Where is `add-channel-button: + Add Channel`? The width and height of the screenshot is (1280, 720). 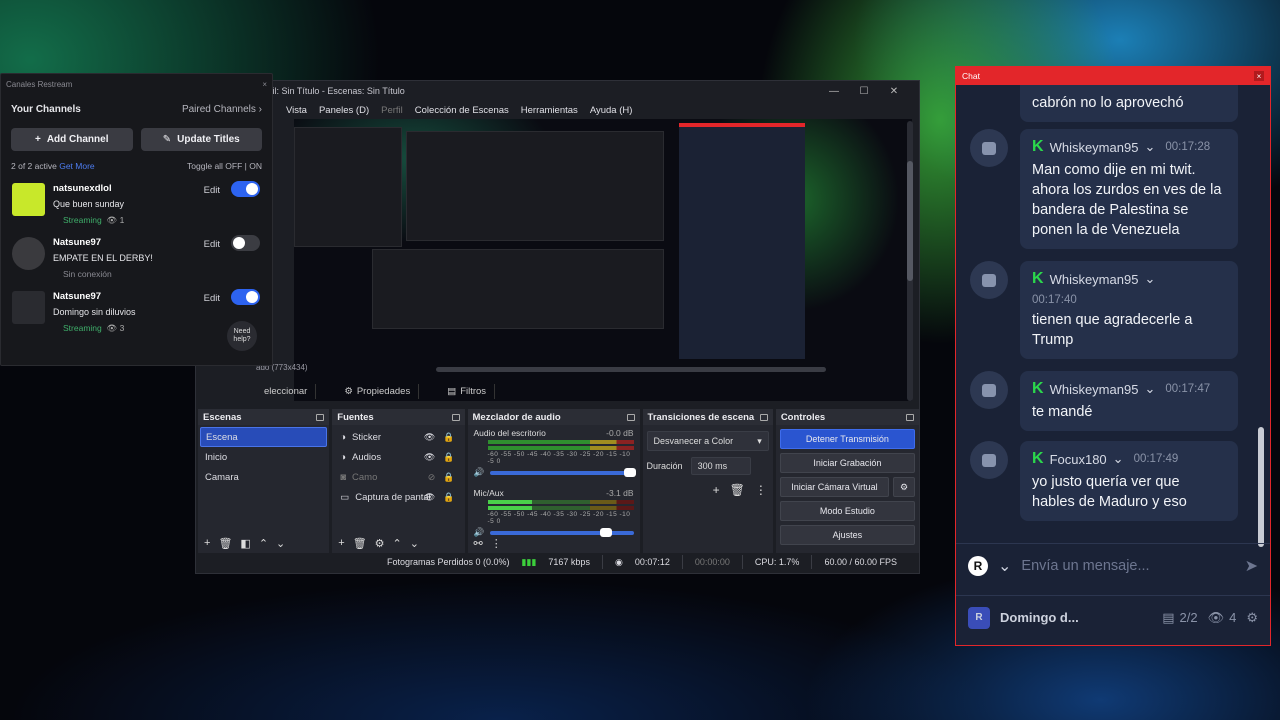 add-channel-button: + Add Channel is located at coordinates (72, 139).